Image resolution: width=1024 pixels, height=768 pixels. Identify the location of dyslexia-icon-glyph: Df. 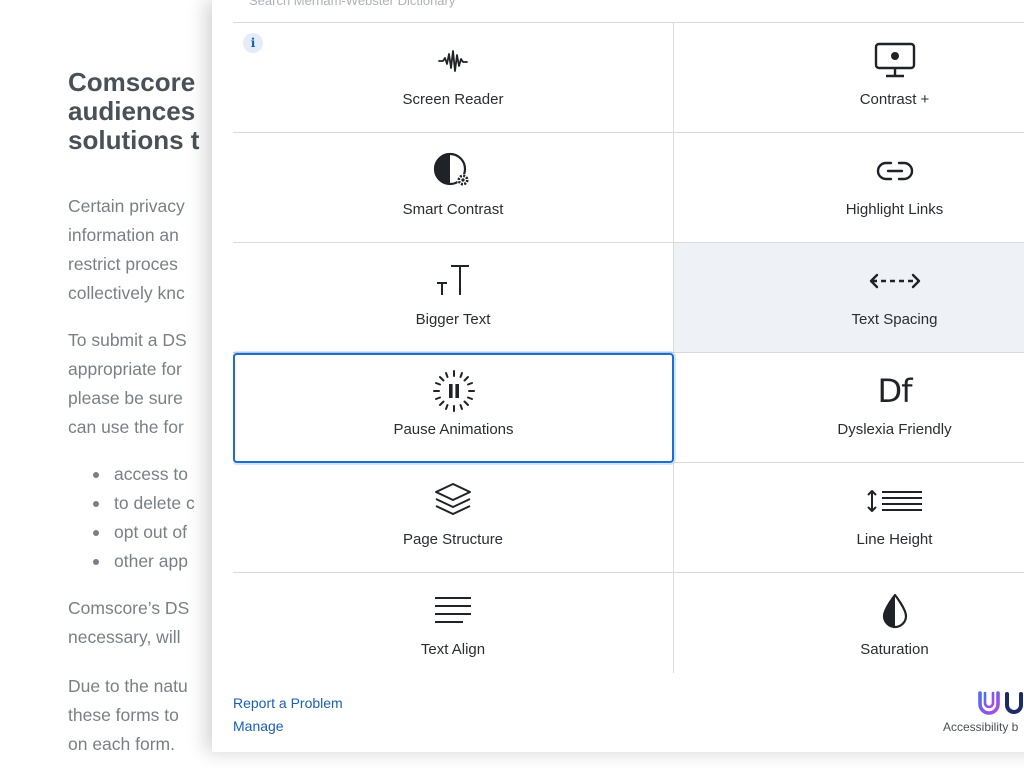
(895, 391).